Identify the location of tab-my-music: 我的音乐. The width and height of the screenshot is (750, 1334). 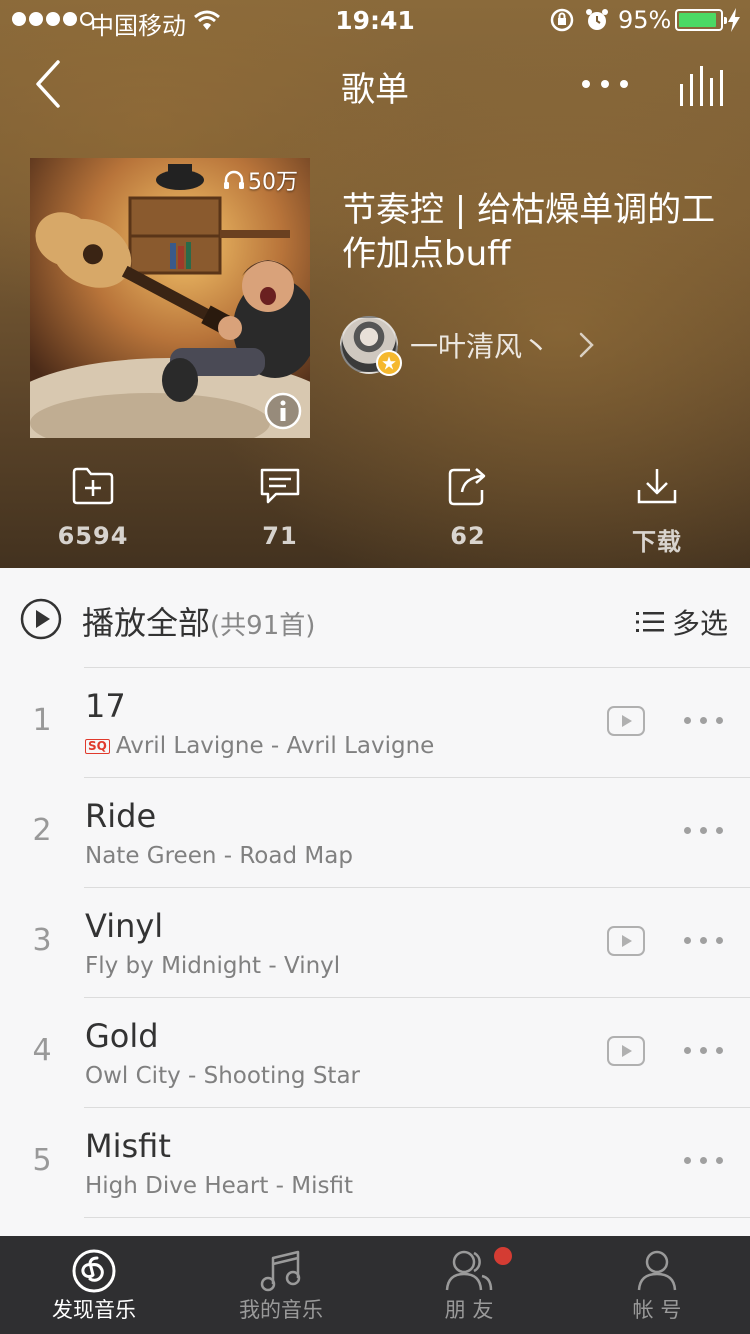
(281, 1285).